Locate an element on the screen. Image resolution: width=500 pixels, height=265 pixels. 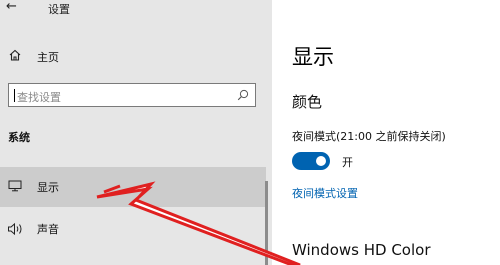
annotation-arrow is located at coordinates (198, 223).